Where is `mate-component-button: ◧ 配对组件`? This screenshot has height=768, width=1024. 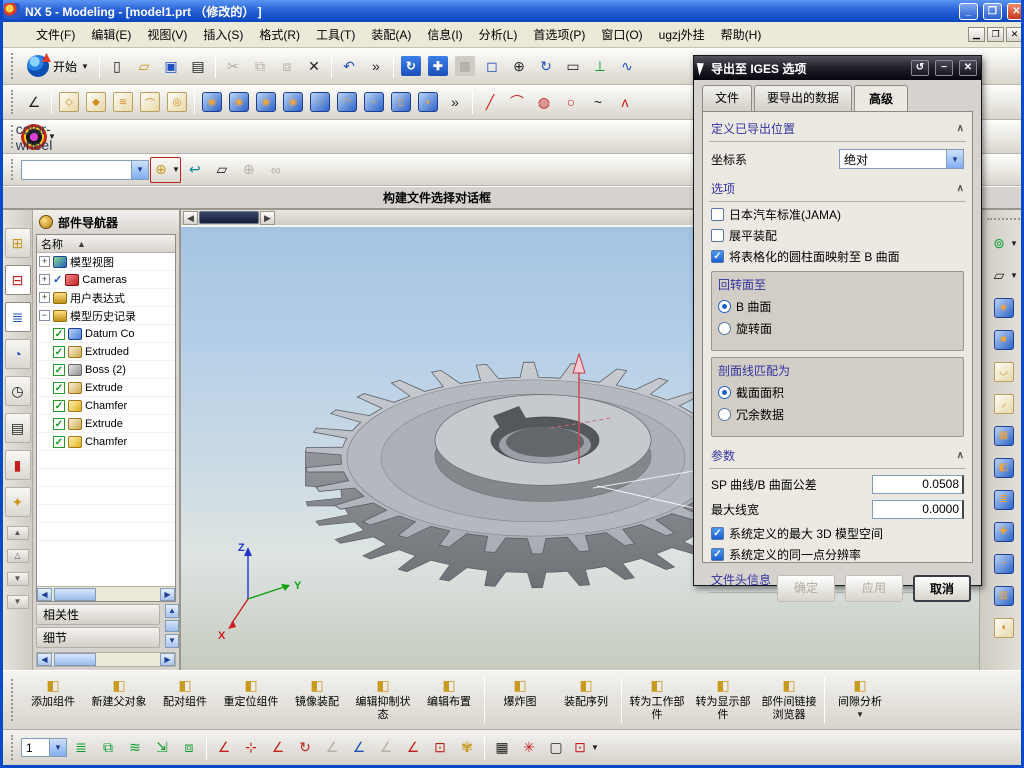 mate-component-button: ◧ 配对组件 is located at coordinates (185, 700).